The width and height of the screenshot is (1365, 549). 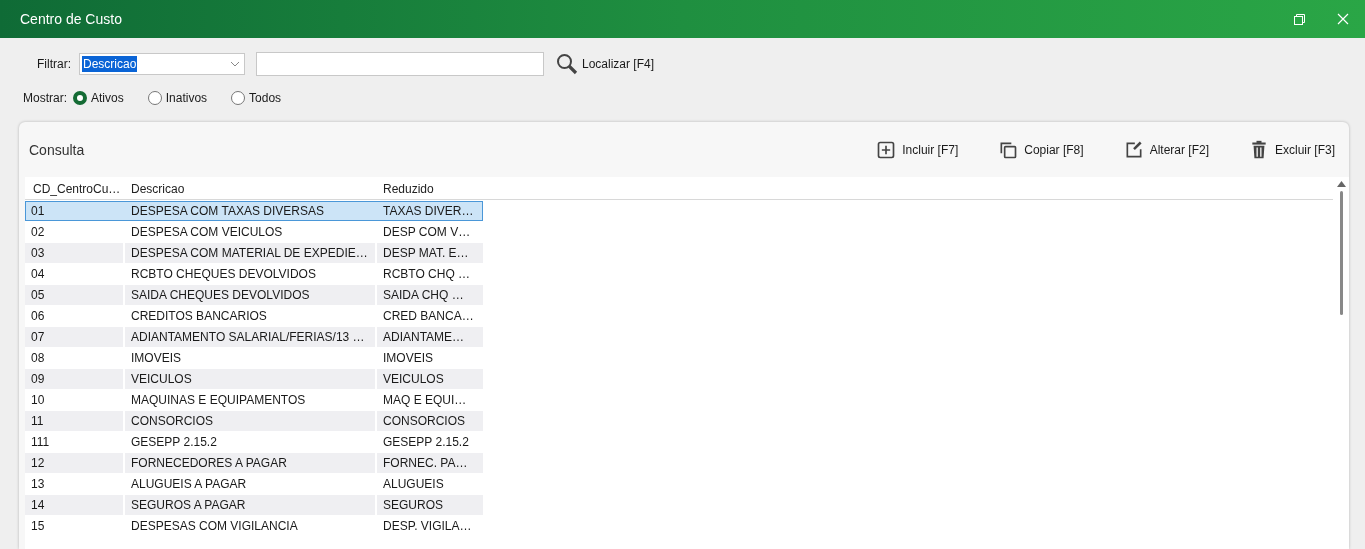 What do you see at coordinates (54, 64) in the screenshot?
I see `filter-label: Filtrar:` at bounding box center [54, 64].